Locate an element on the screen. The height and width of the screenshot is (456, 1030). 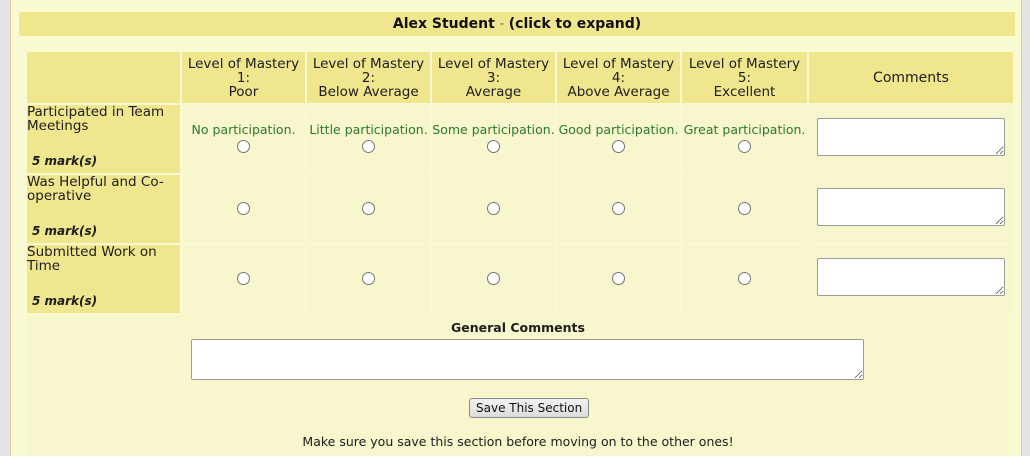
criterion-label: Was Helpful and Co-operative 5 mark(s) is located at coordinates (103, 209).